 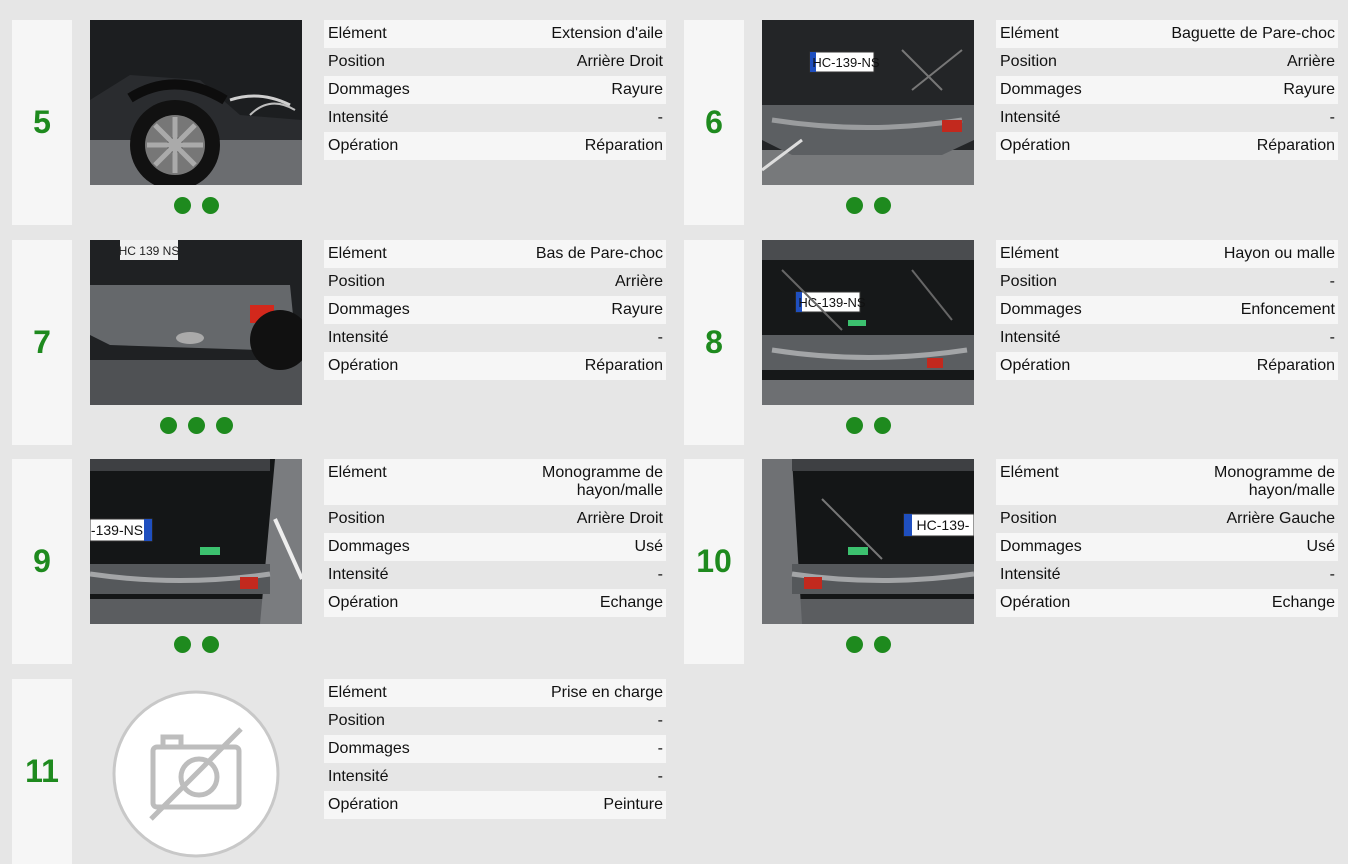 I want to click on car-rear-plate-image: HC-139-NS, so click(x=868, y=102).